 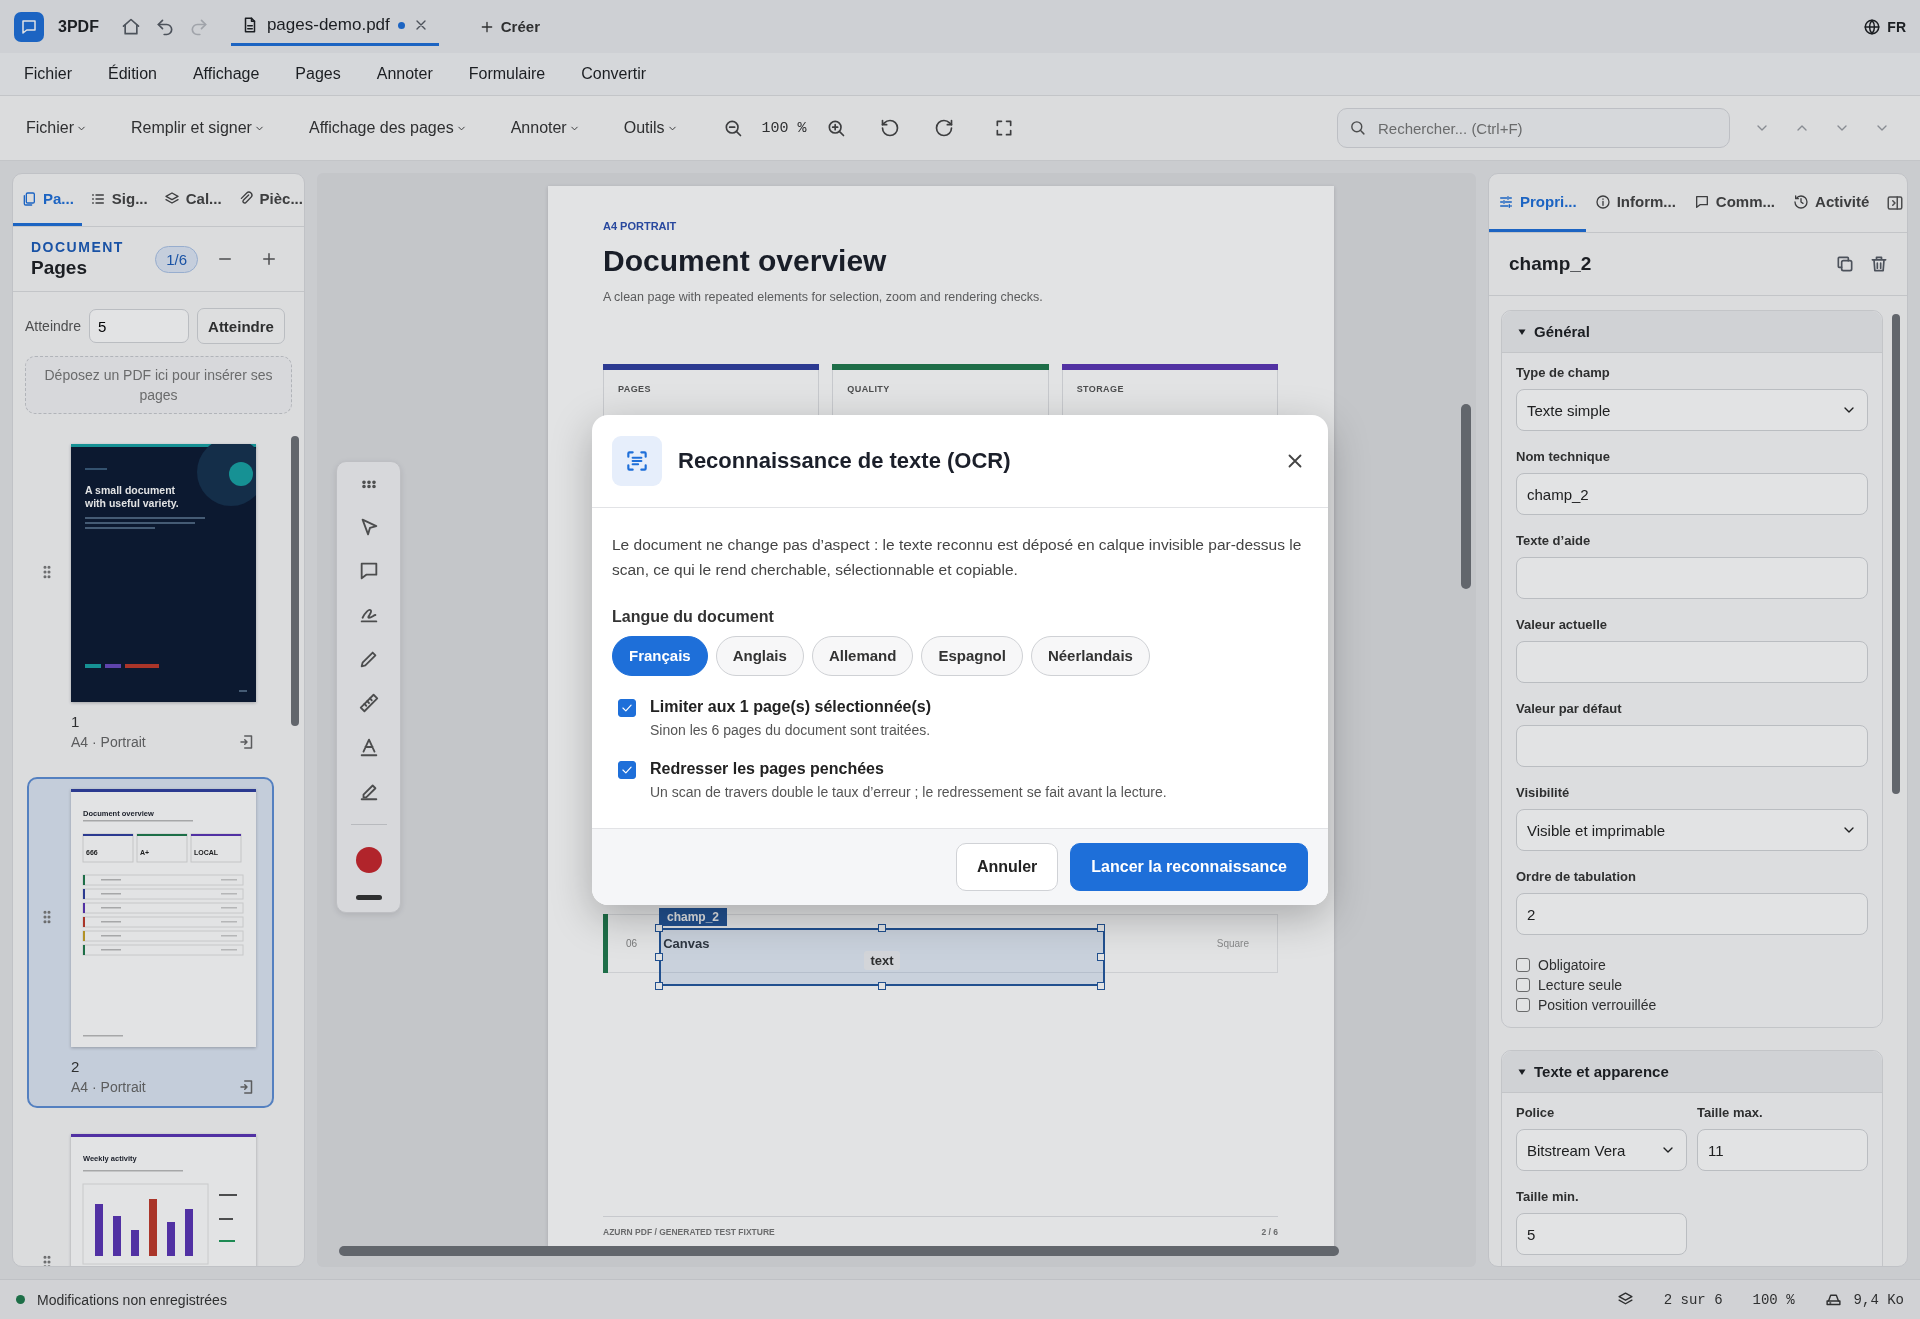 I want to click on page-input: 5, so click(x=139, y=326).